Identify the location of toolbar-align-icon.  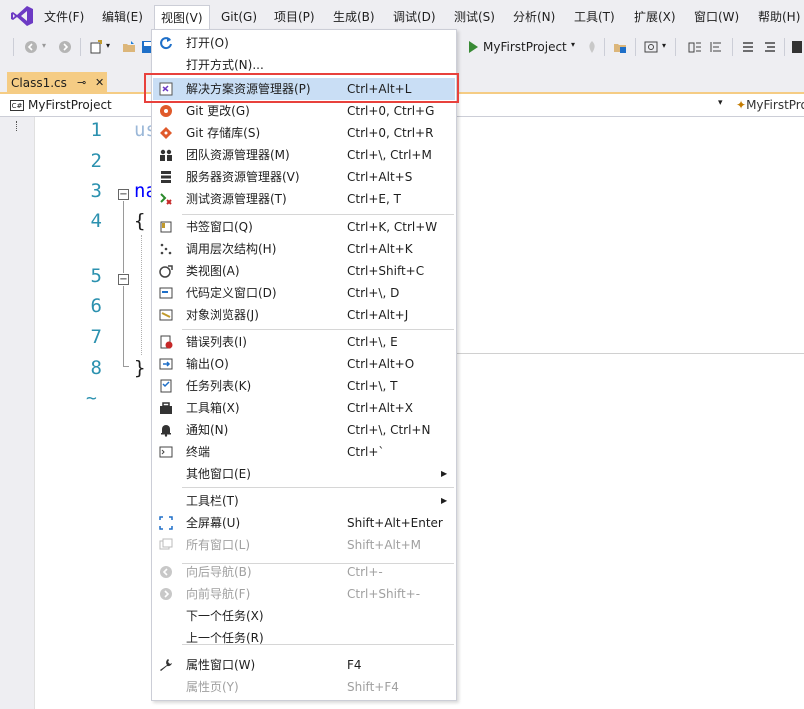
(716, 47).